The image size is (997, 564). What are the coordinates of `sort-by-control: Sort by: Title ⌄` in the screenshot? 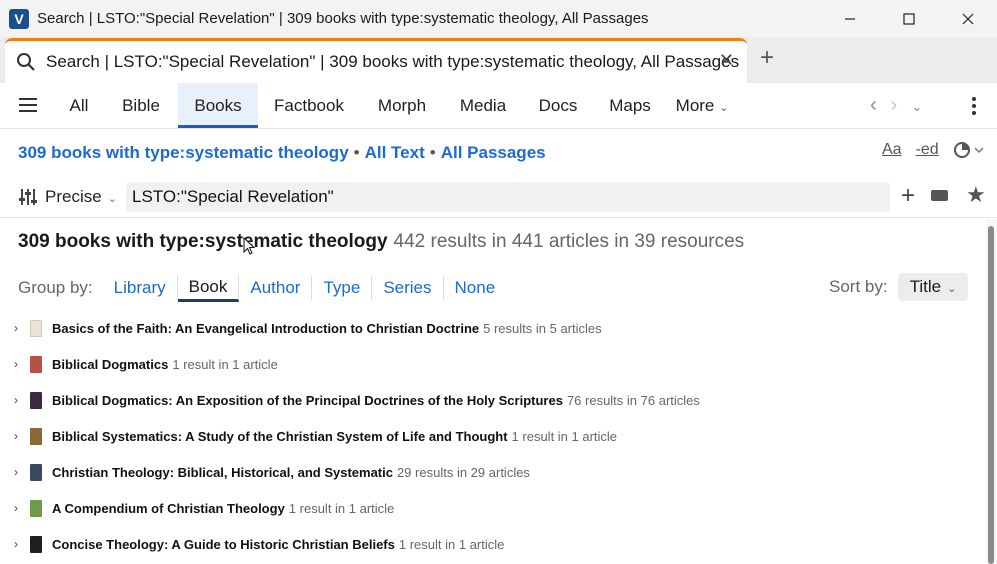 It's located at (899, 287).